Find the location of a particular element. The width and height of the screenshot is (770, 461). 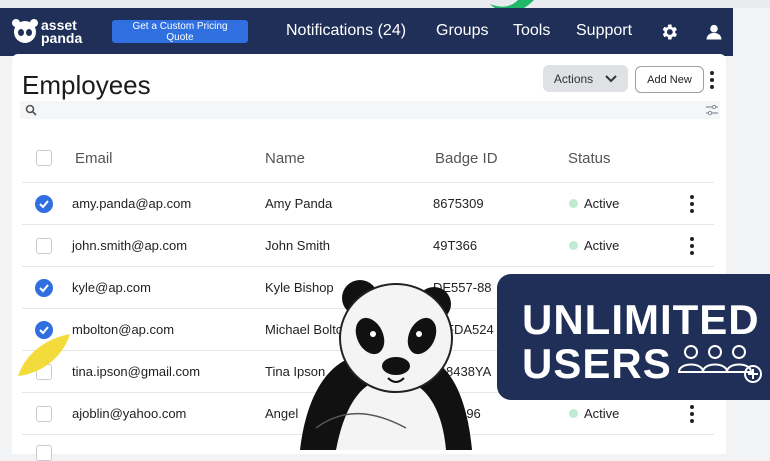

browser-top-strip is located at coordinates (385, 4).